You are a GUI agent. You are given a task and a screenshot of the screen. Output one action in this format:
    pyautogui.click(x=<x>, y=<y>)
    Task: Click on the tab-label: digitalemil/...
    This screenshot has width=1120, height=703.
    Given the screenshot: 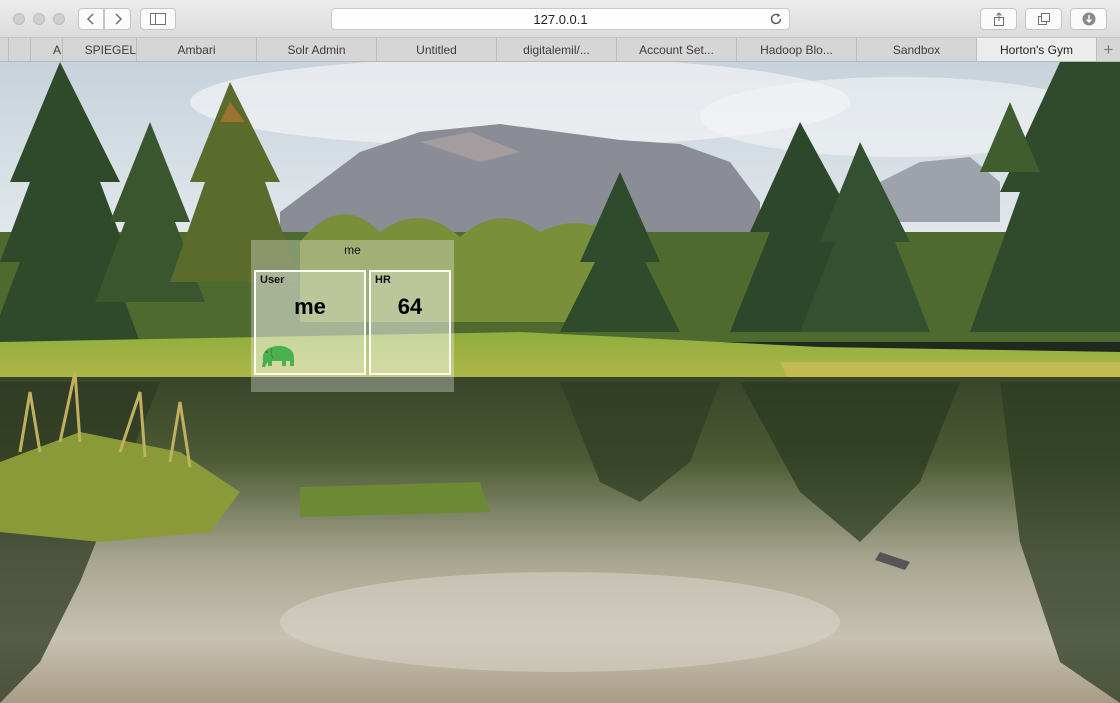 What is the action you would take?
    pyautogui.click(x=556, y=49)
    